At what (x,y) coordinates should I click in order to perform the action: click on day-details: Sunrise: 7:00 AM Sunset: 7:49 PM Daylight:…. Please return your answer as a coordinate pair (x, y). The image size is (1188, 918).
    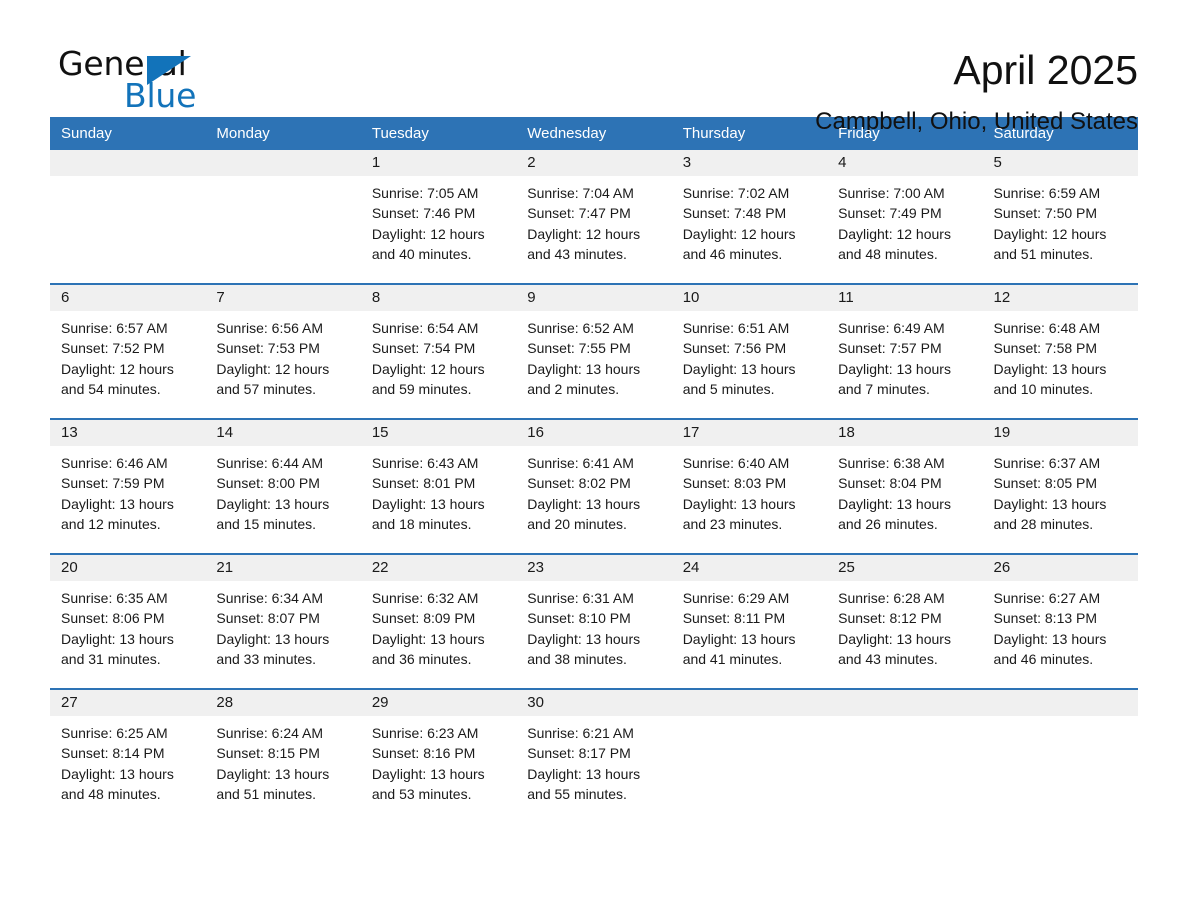
    Looking at the image, I should click on (904, 220).